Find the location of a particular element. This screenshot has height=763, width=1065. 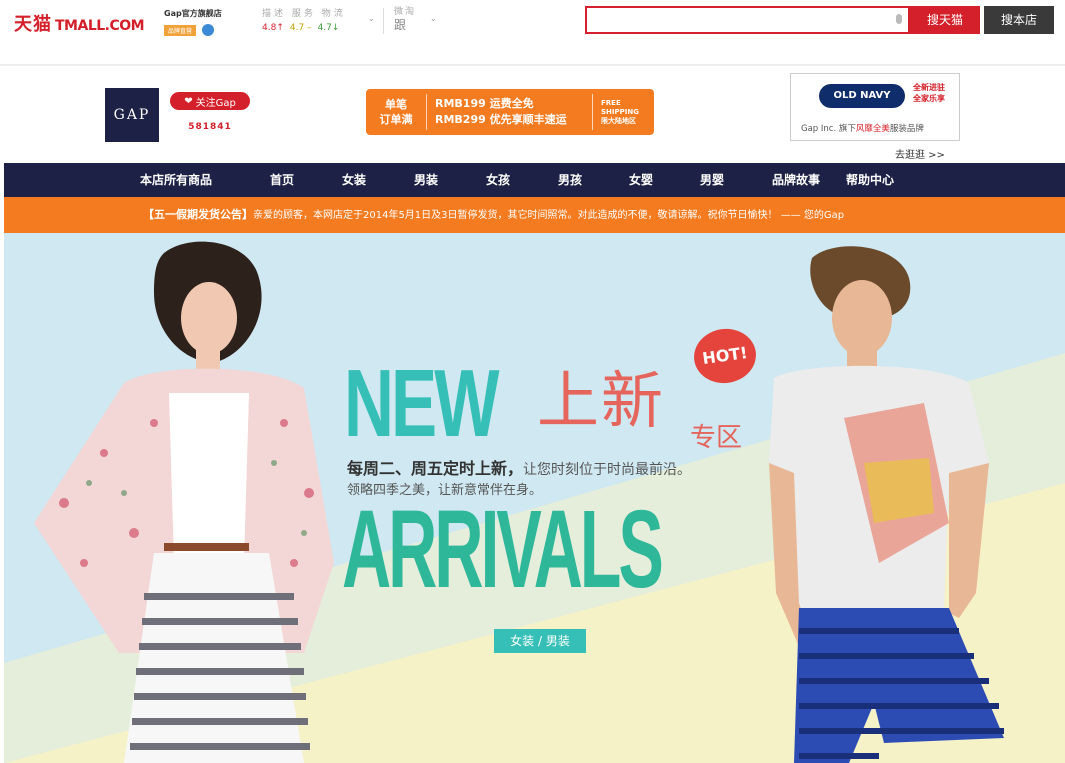

follow-button: ❤ 关注Gap is located at coordinates (210, 101).